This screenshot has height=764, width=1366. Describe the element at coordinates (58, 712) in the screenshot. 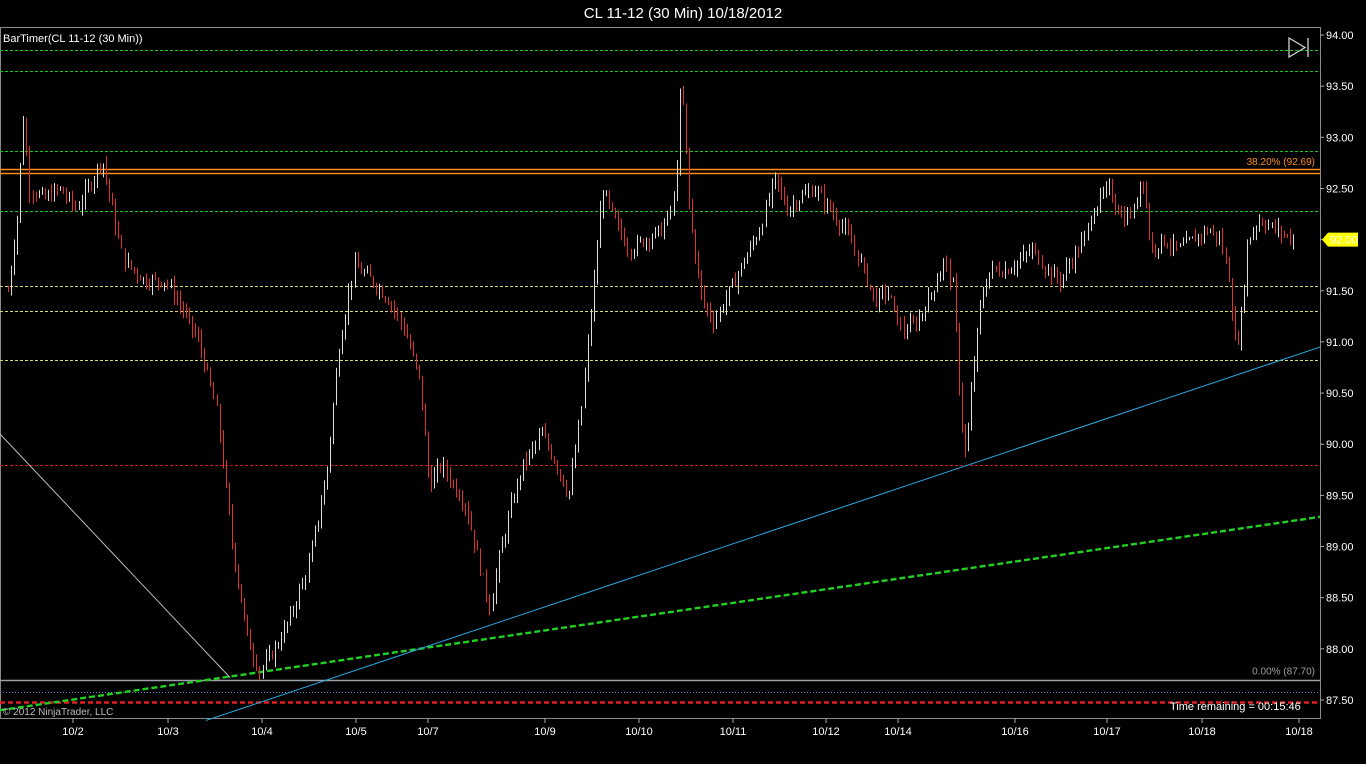

I see `copyright-text: © 2012 NinjaTrader, LLC` at that location.